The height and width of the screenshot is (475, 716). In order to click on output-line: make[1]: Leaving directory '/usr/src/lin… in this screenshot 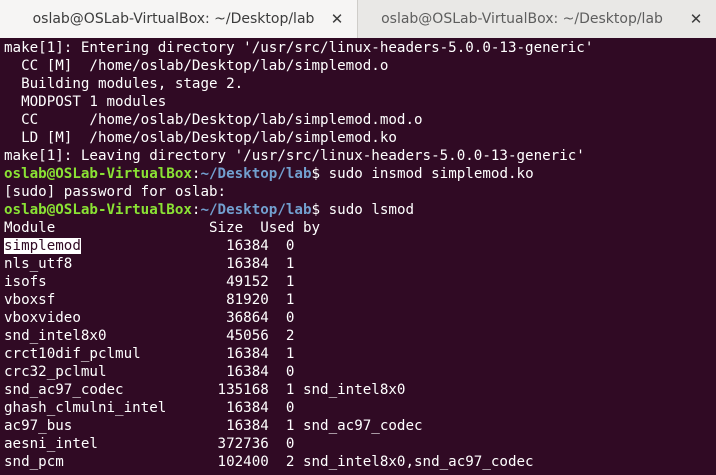, I will do `click(294, 156)`.